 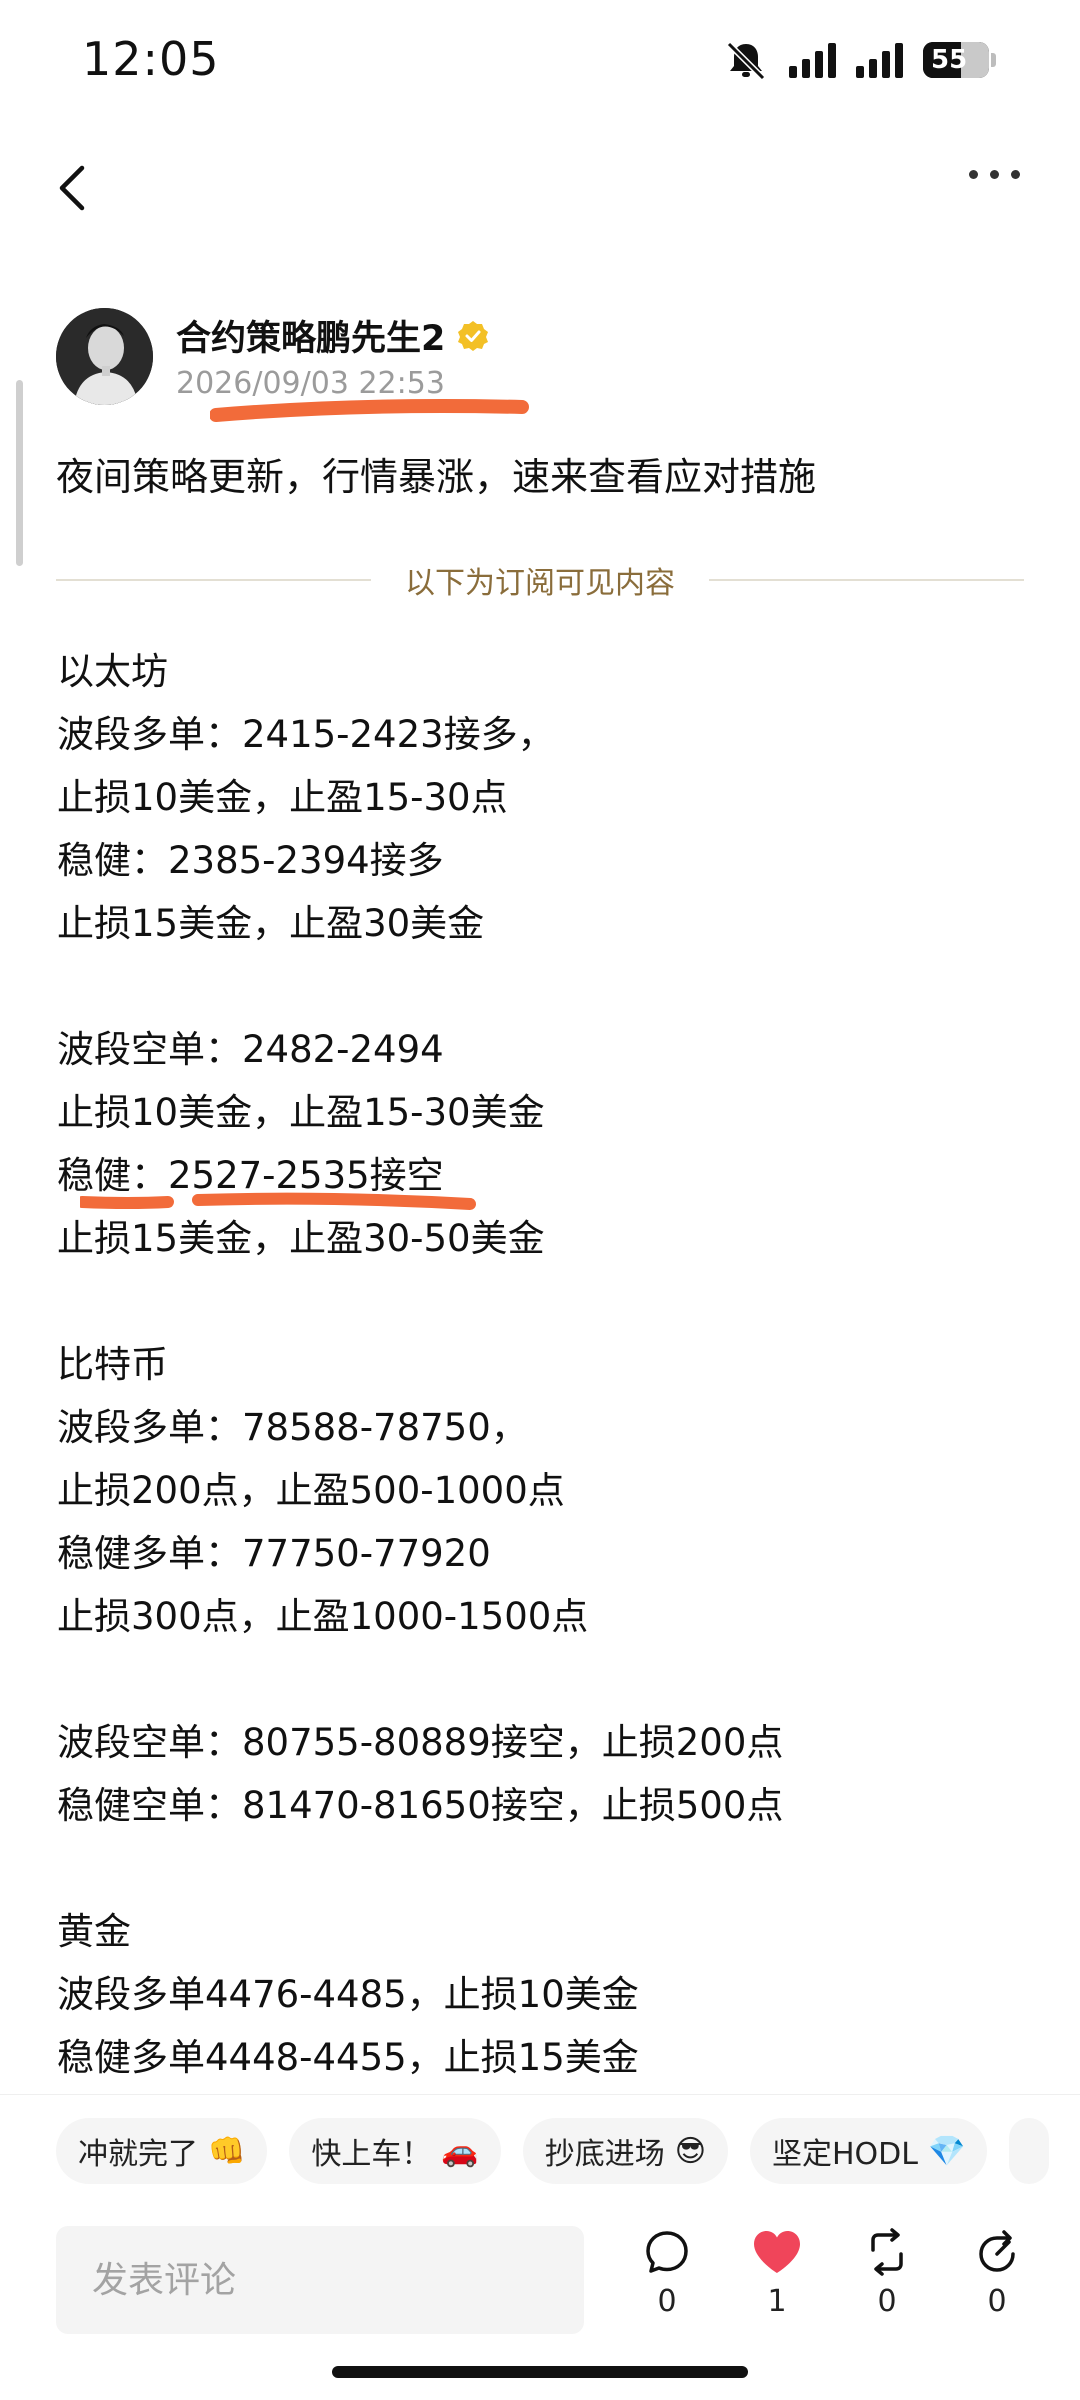 I want to click on comment-count: 0, so click(x=667, y=2301).